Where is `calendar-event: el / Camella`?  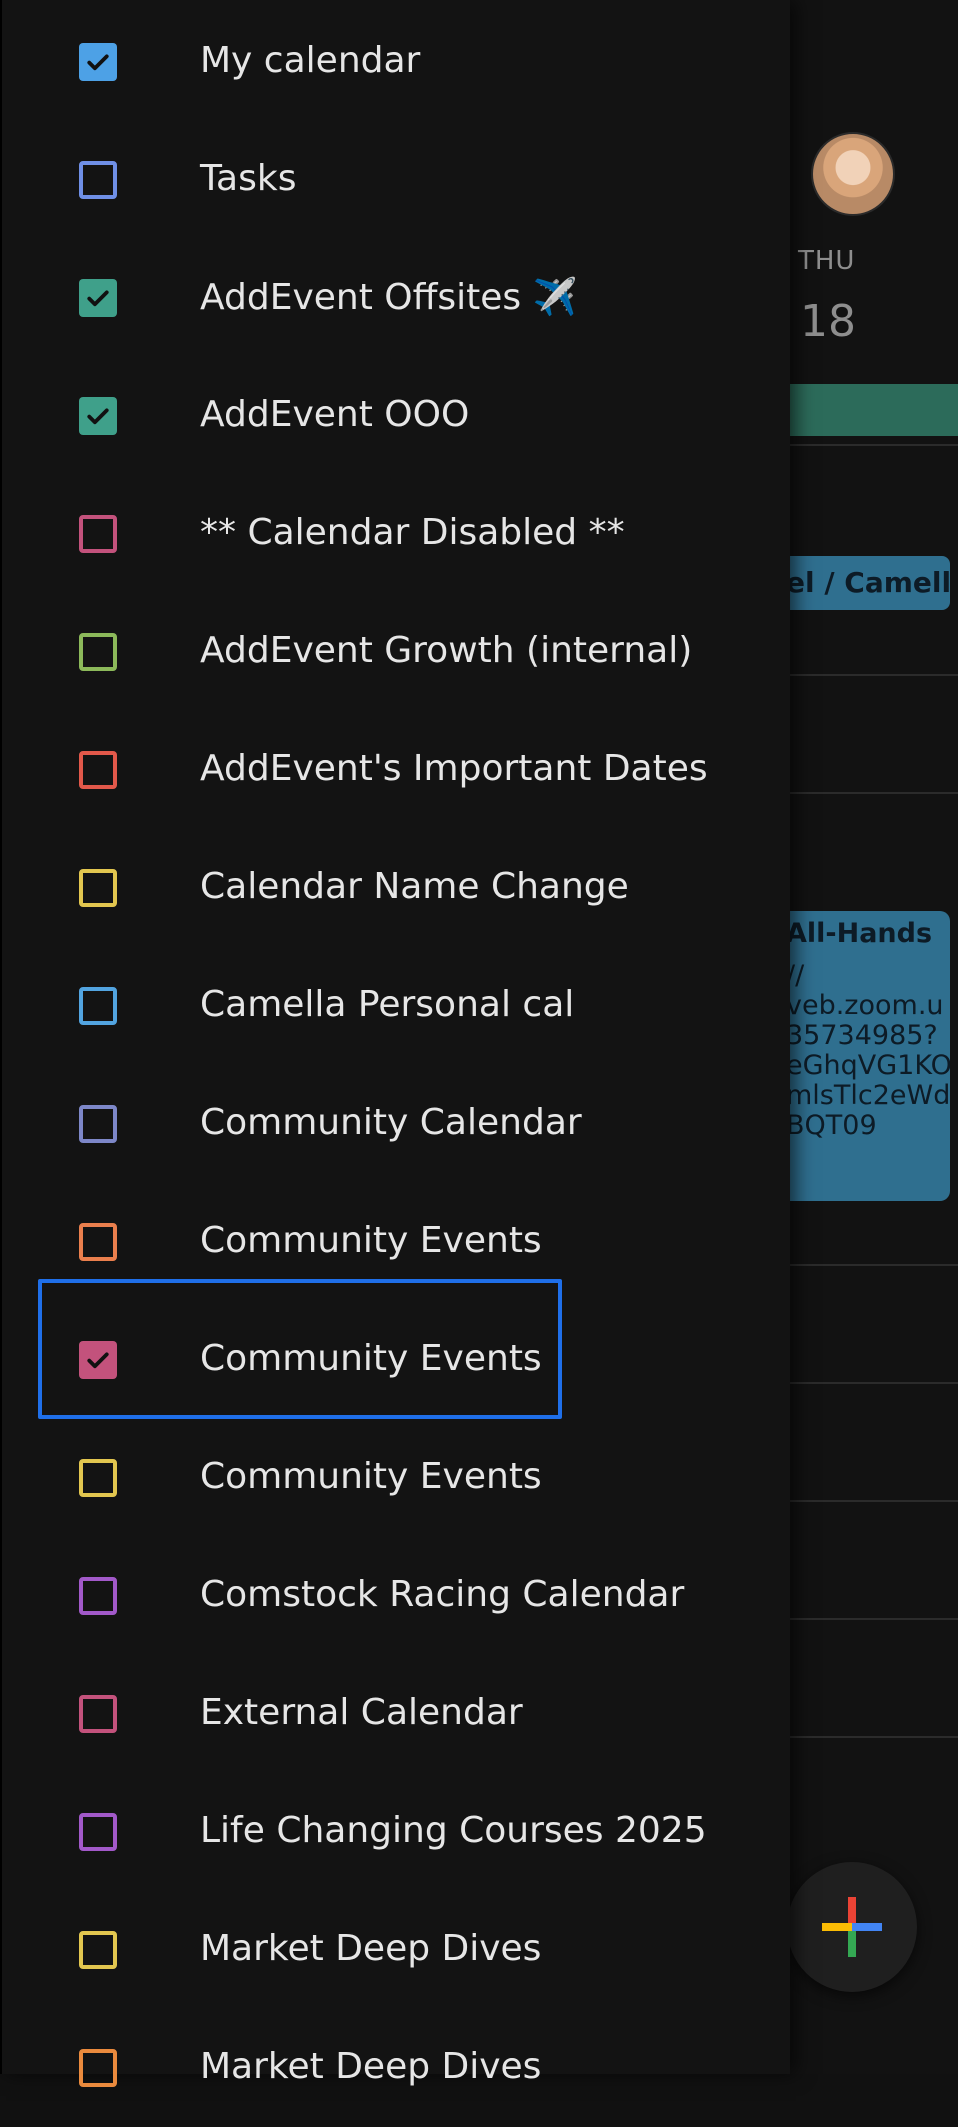 calendar-event: el / Camella is located at coordinates (863, 583).